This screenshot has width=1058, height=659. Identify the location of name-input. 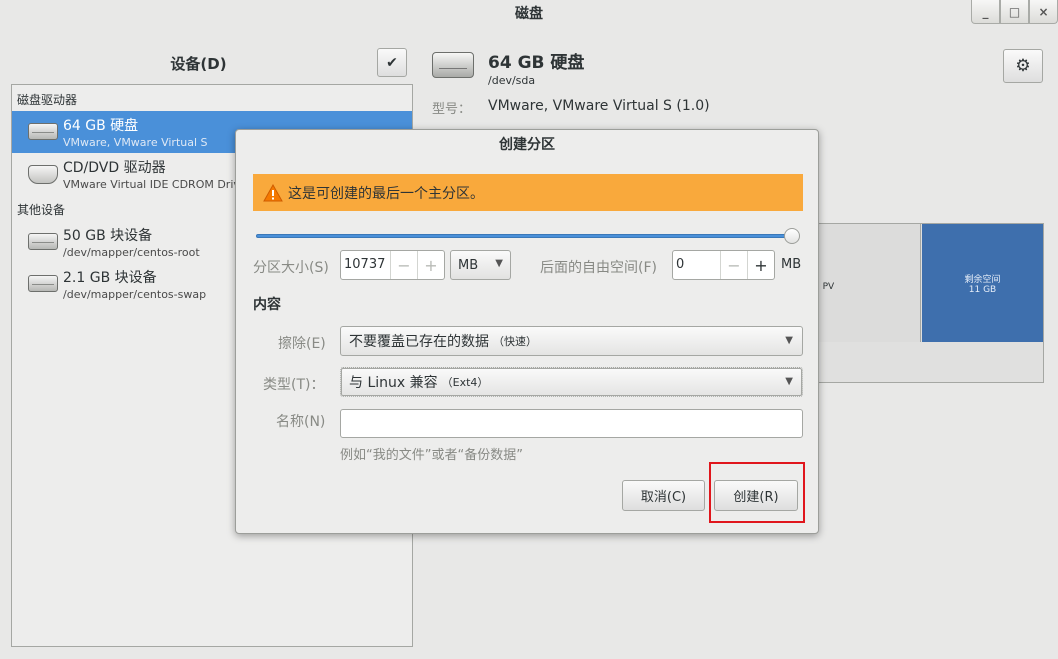
(571, 423).